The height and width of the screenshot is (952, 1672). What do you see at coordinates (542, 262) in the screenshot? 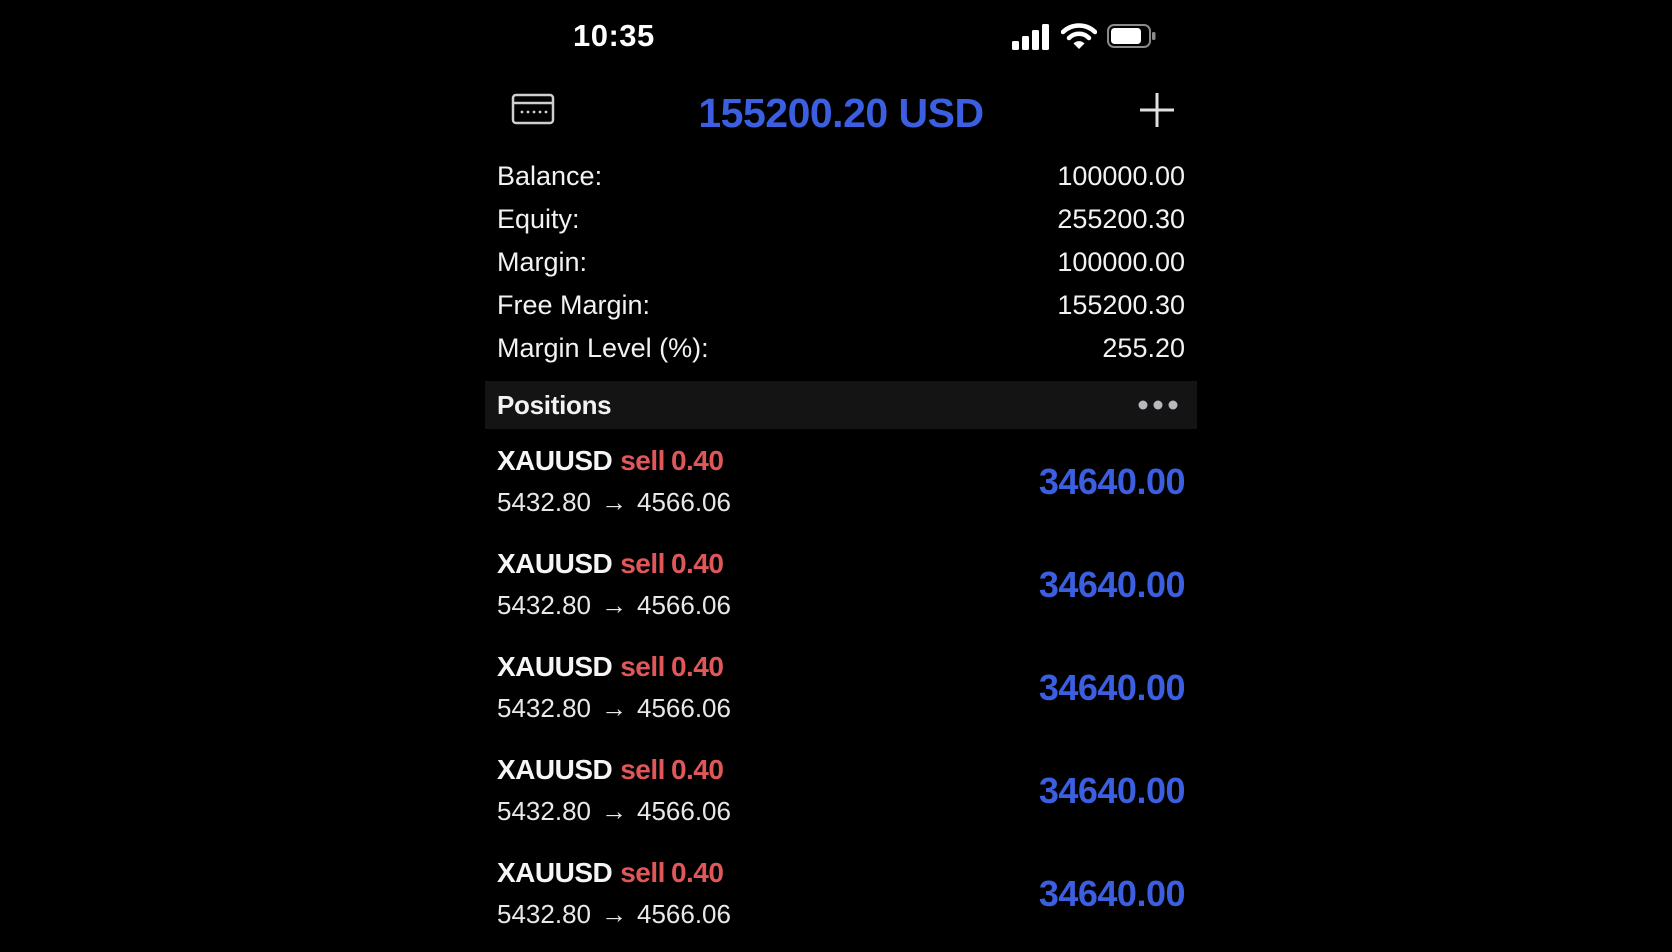
I see `summary-label: Margin:` at bounding box center [542, 262].